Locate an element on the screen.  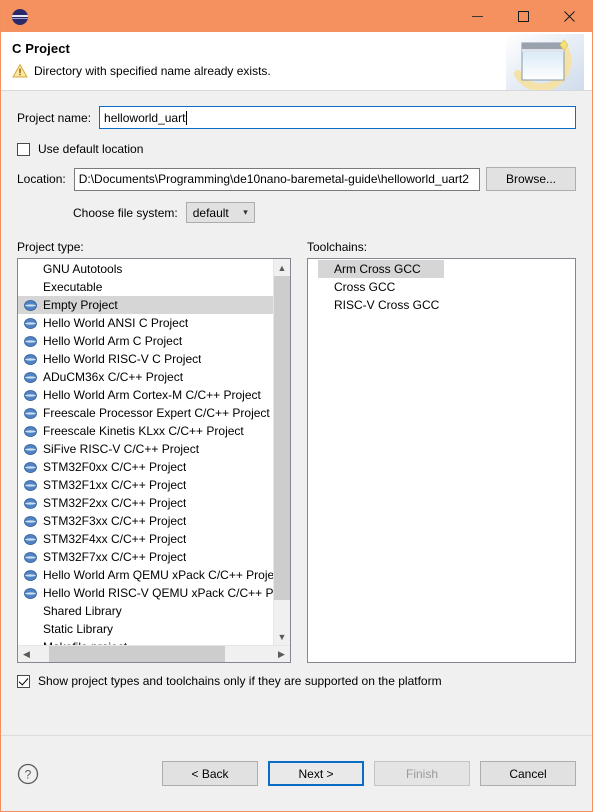
project-type-horizontal-scrollbar: ◀ ▶ is located at coordinates (154, 653).